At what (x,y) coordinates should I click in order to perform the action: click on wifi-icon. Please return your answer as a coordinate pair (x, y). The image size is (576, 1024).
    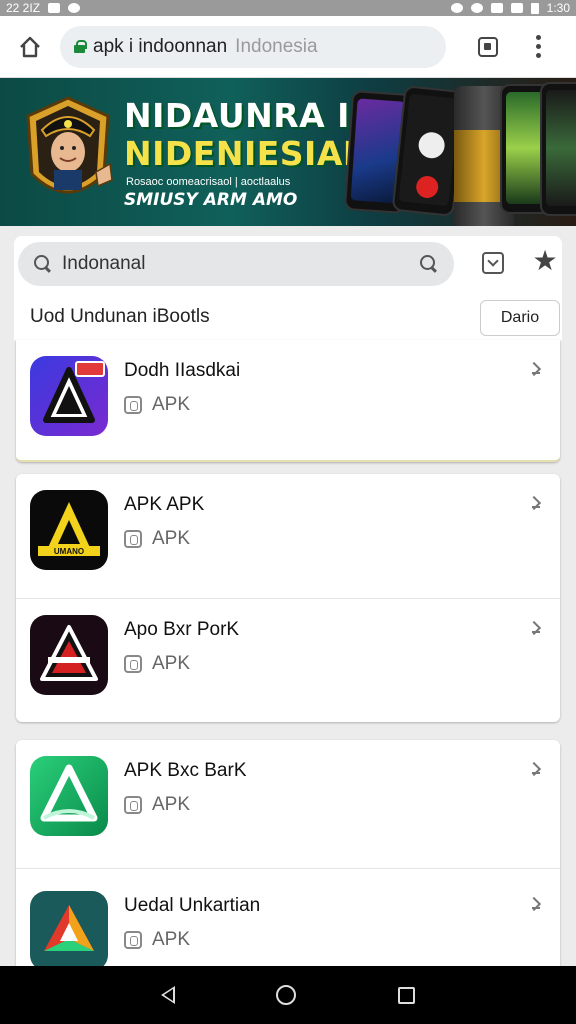
    Looking at the image, I should click on (496, 8).